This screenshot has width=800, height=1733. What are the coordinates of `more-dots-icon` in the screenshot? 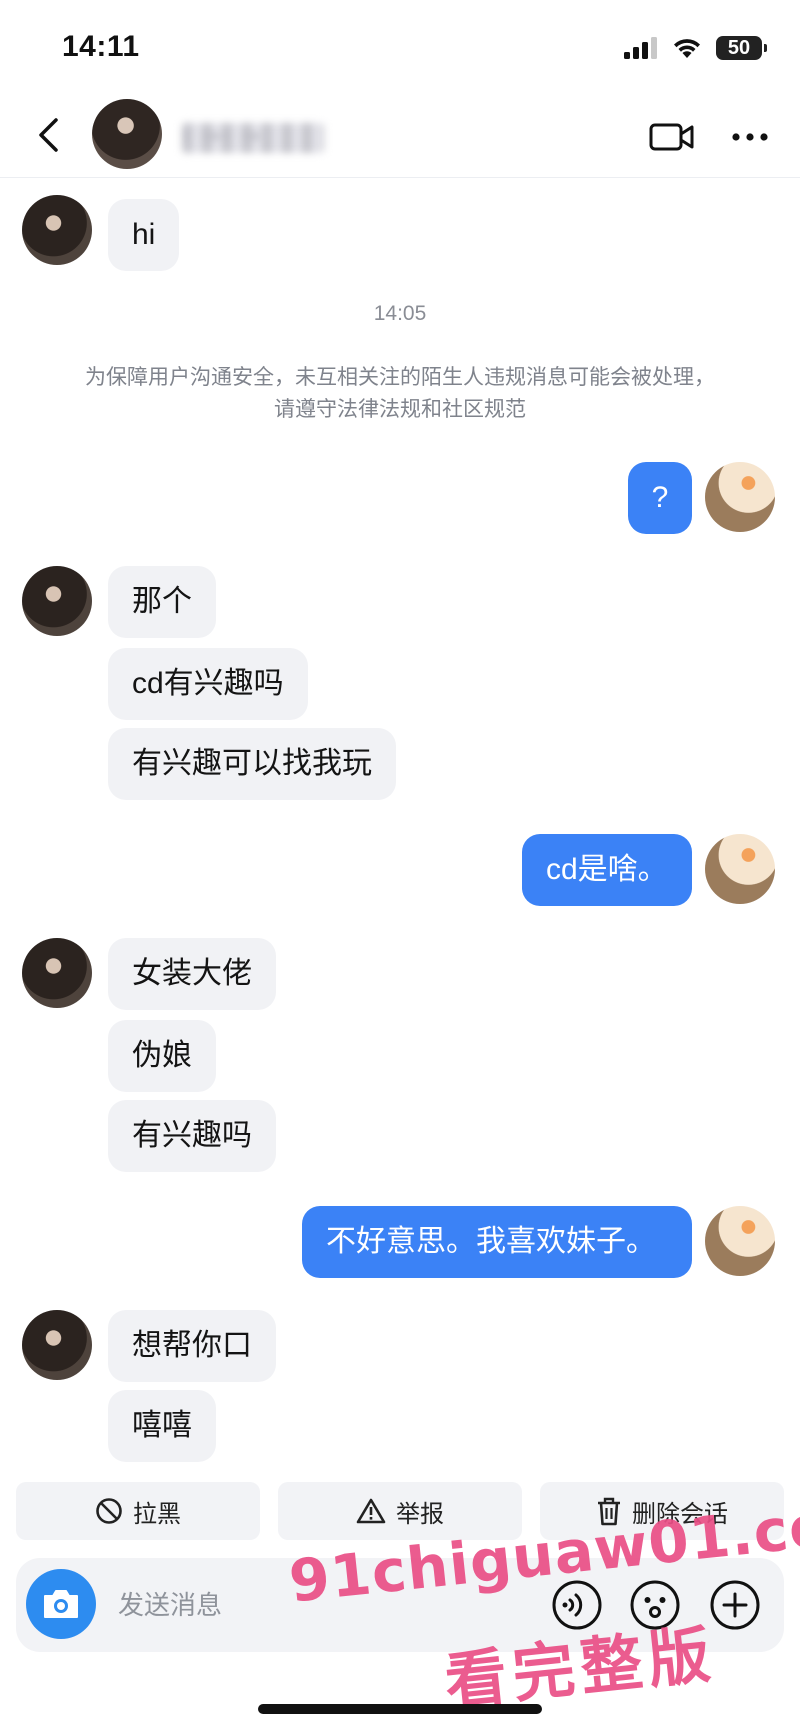 It's located at (750, 137).